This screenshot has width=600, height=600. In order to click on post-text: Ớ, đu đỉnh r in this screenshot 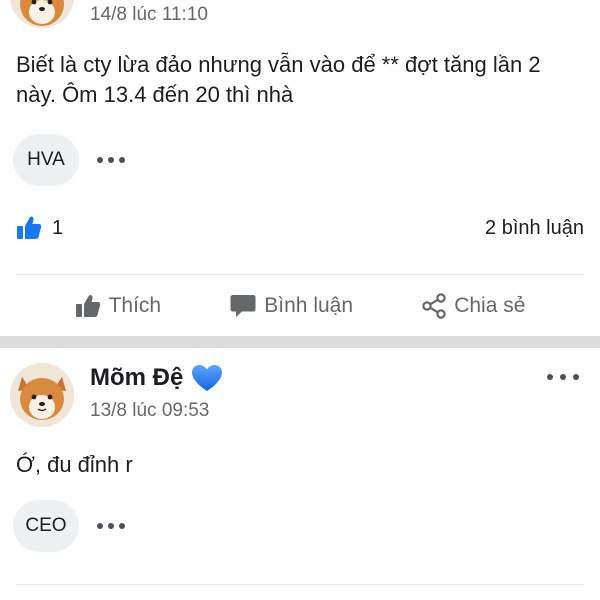, I will do `click(74, 464)`.